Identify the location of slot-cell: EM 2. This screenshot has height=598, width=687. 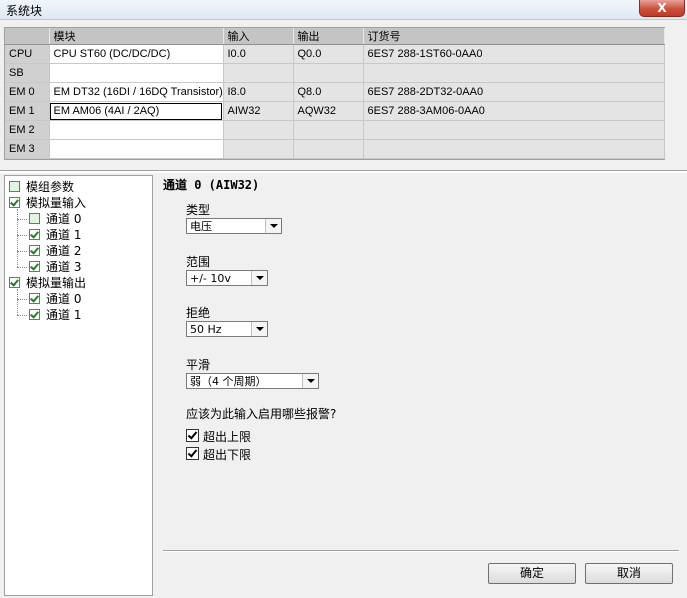
(27, 130).